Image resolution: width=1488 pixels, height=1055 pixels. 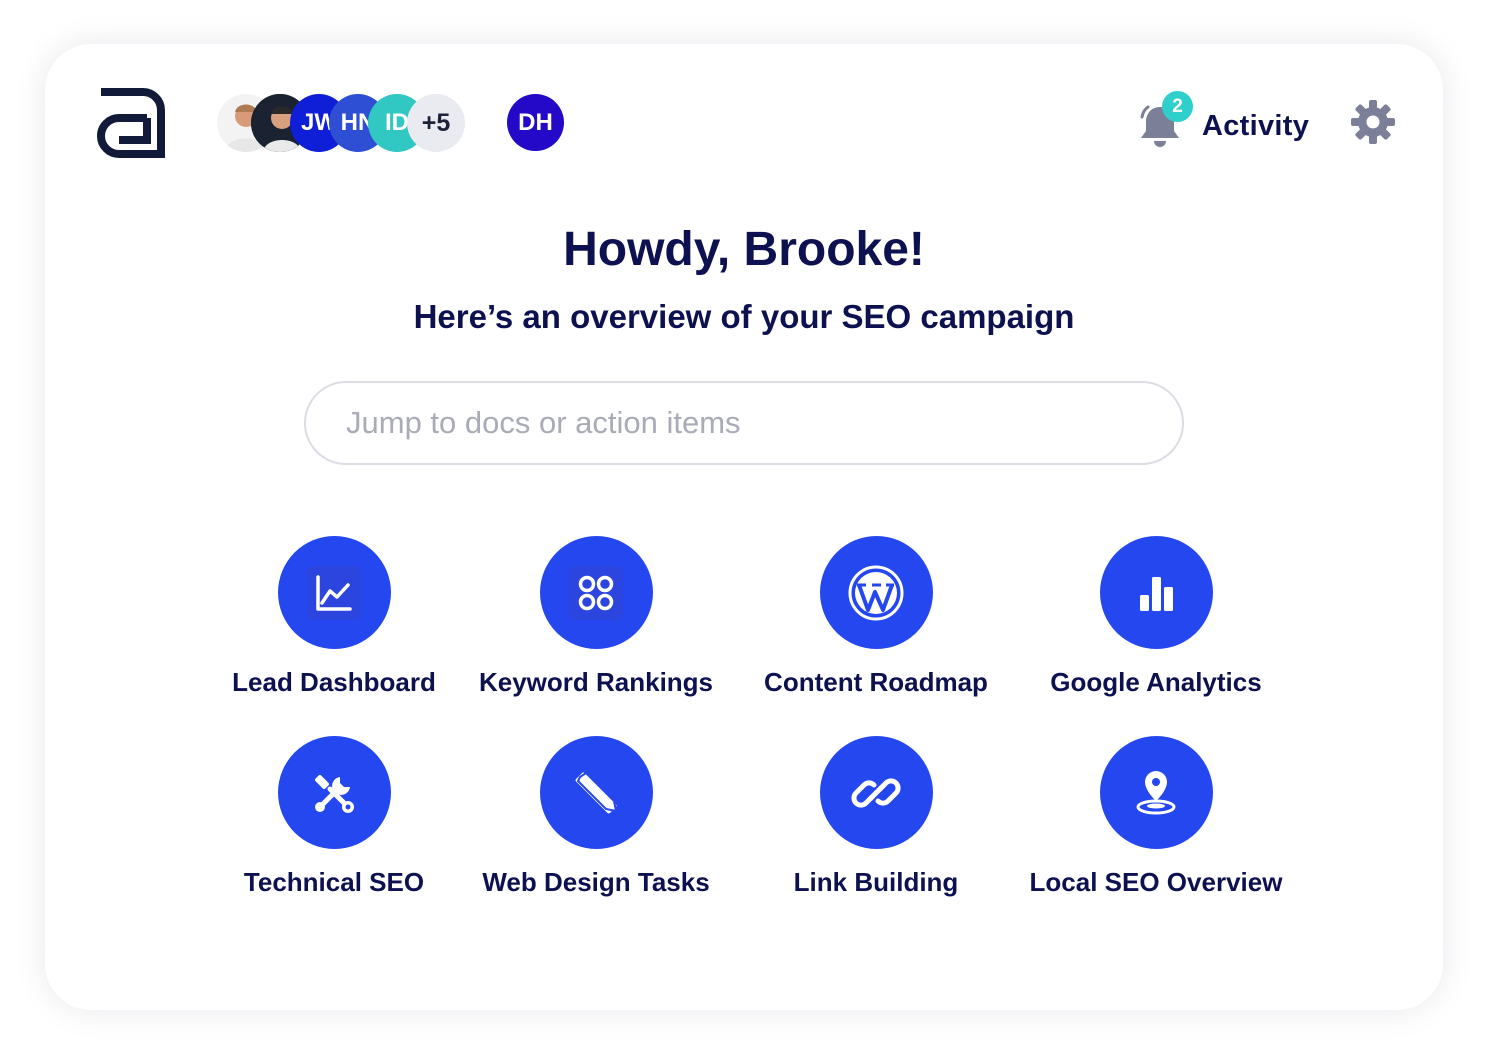 I want to click on tile-label: Local SEO Overview, so click(x=1156, y=882).